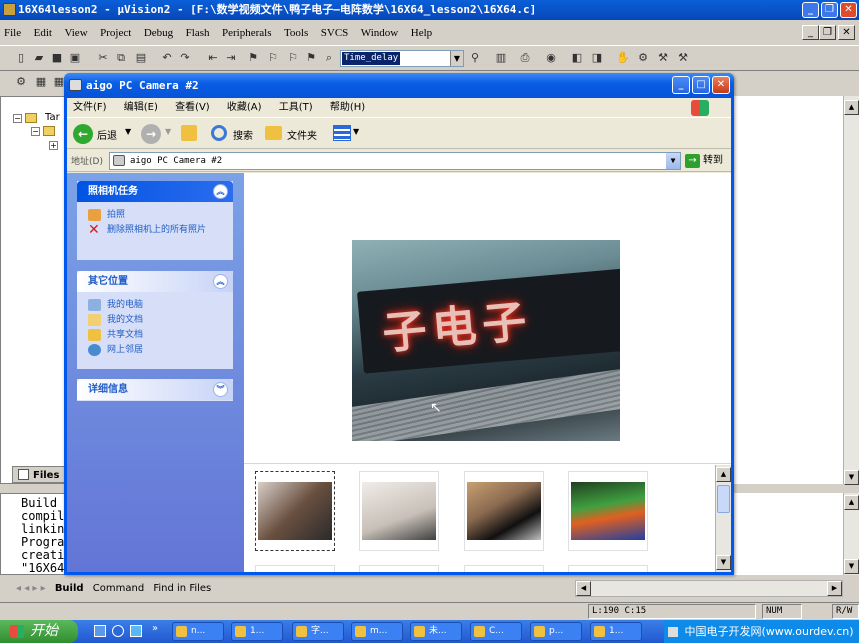 Image resolution: width=859 pixels, height=643 pixels. What do you see at coordinates (52, 117) in the screenshot?
I see `tree-target-label: Tar` at bounding box center [52, 117].